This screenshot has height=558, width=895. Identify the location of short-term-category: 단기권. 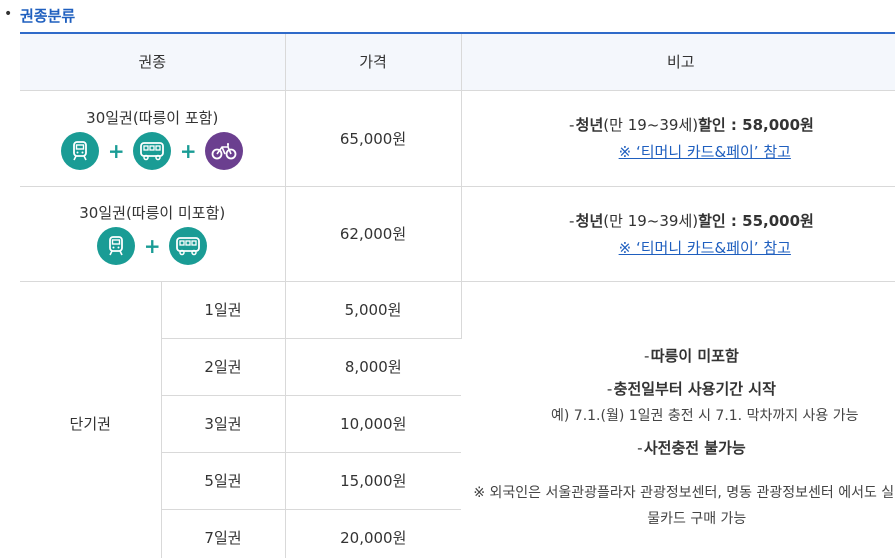
(91, 419).